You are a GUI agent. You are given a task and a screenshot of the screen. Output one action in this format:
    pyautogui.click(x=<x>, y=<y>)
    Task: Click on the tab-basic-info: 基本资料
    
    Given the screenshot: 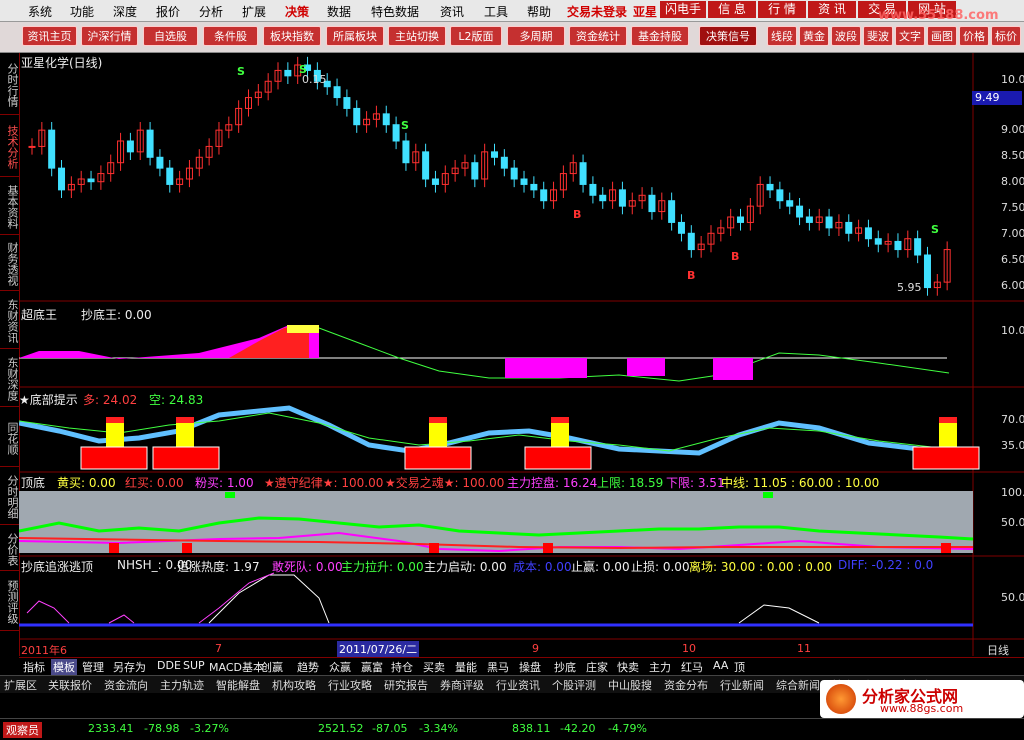 What is the action you would take?
    pyautogui.click(x=9, y=206)
    